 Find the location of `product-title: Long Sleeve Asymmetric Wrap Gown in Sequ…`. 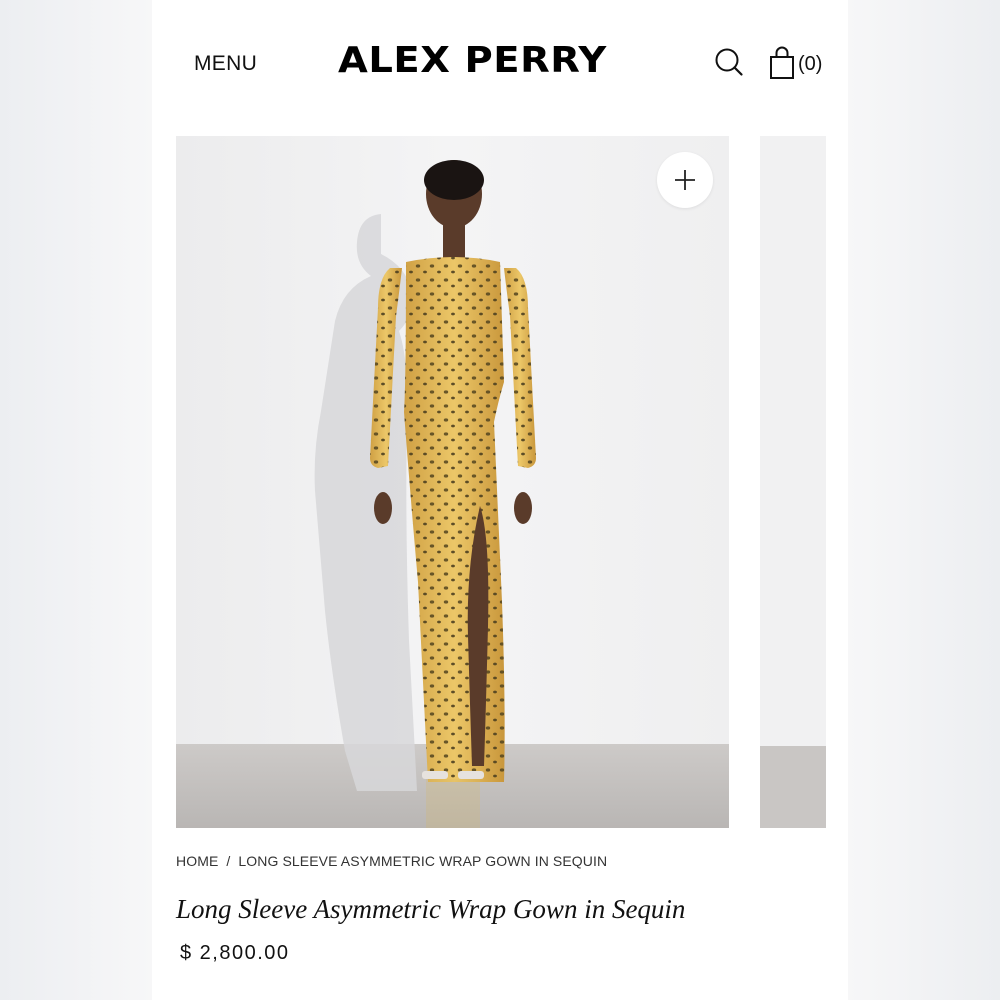

product-title: Long Sleeve Asymmetric Wrap Gown in Sequ… is located at coordinates (431, 909).